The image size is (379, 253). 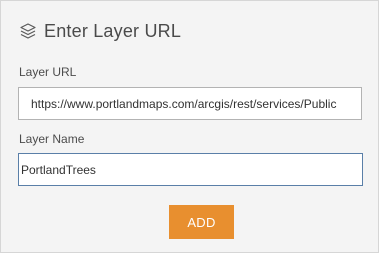 I want to click on layers-icon, so click(x=28, y=31).